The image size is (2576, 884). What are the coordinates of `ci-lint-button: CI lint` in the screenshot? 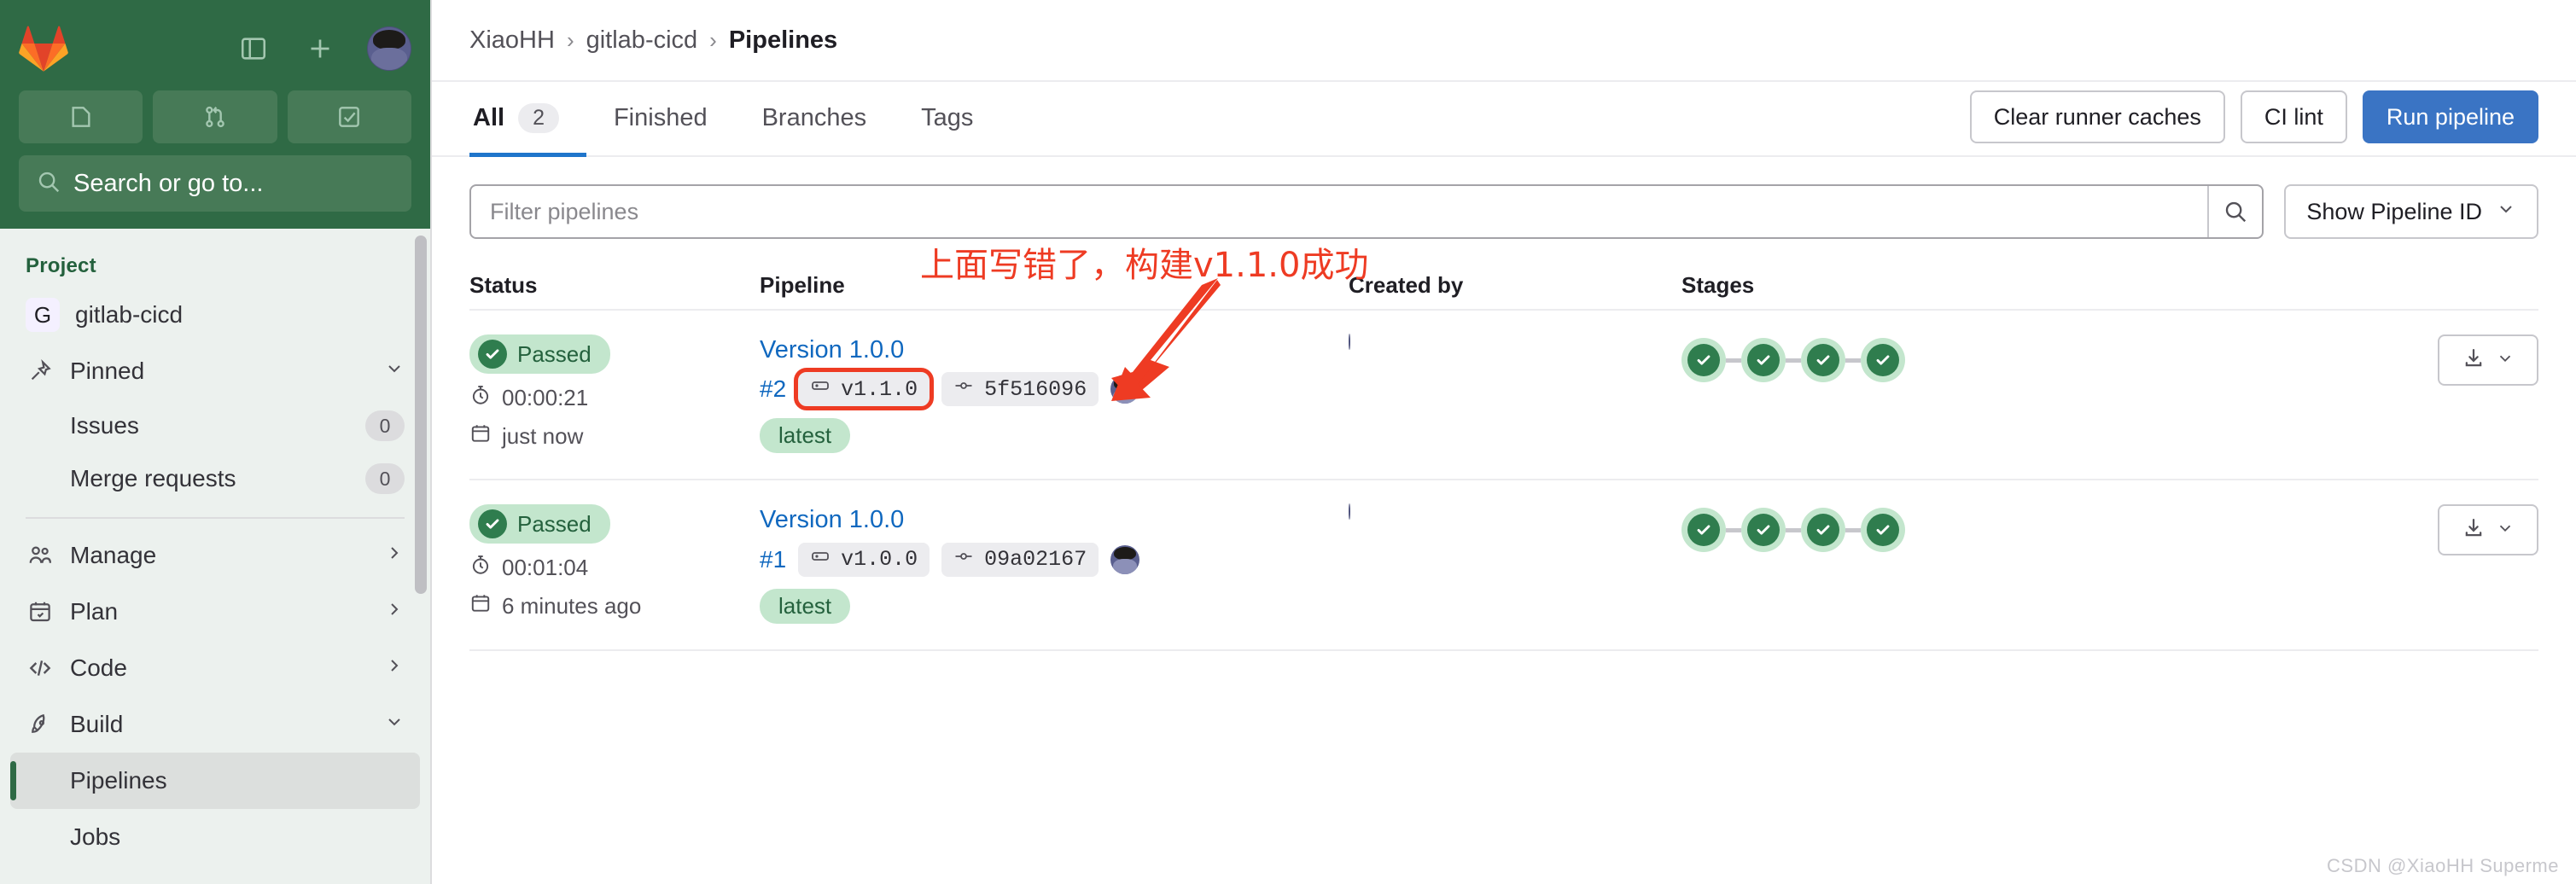 It's located at (2293, 116).